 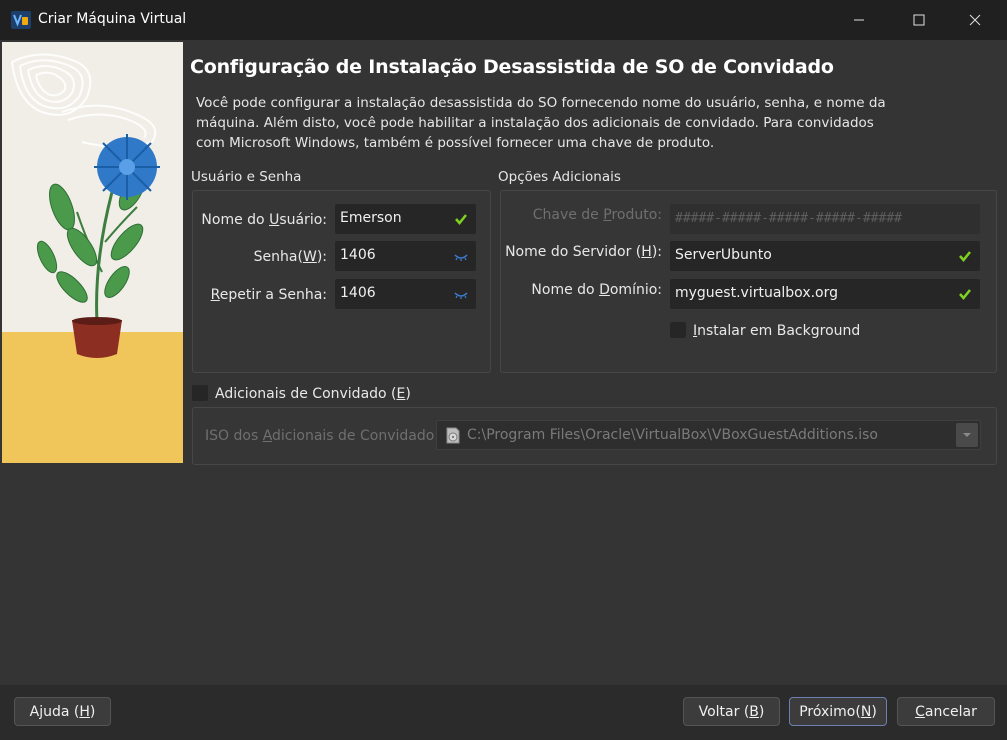 What do you see at coordinates (358, 293) in the screenshot?
I see `repeat-password-value: 1406` at bounding box center [358, 293].